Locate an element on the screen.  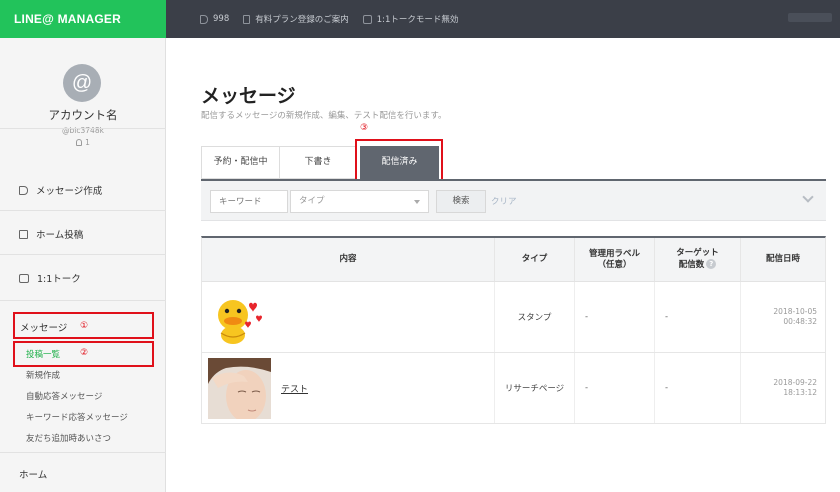
annotation-box-post-list is located at coordinates (83, 354).